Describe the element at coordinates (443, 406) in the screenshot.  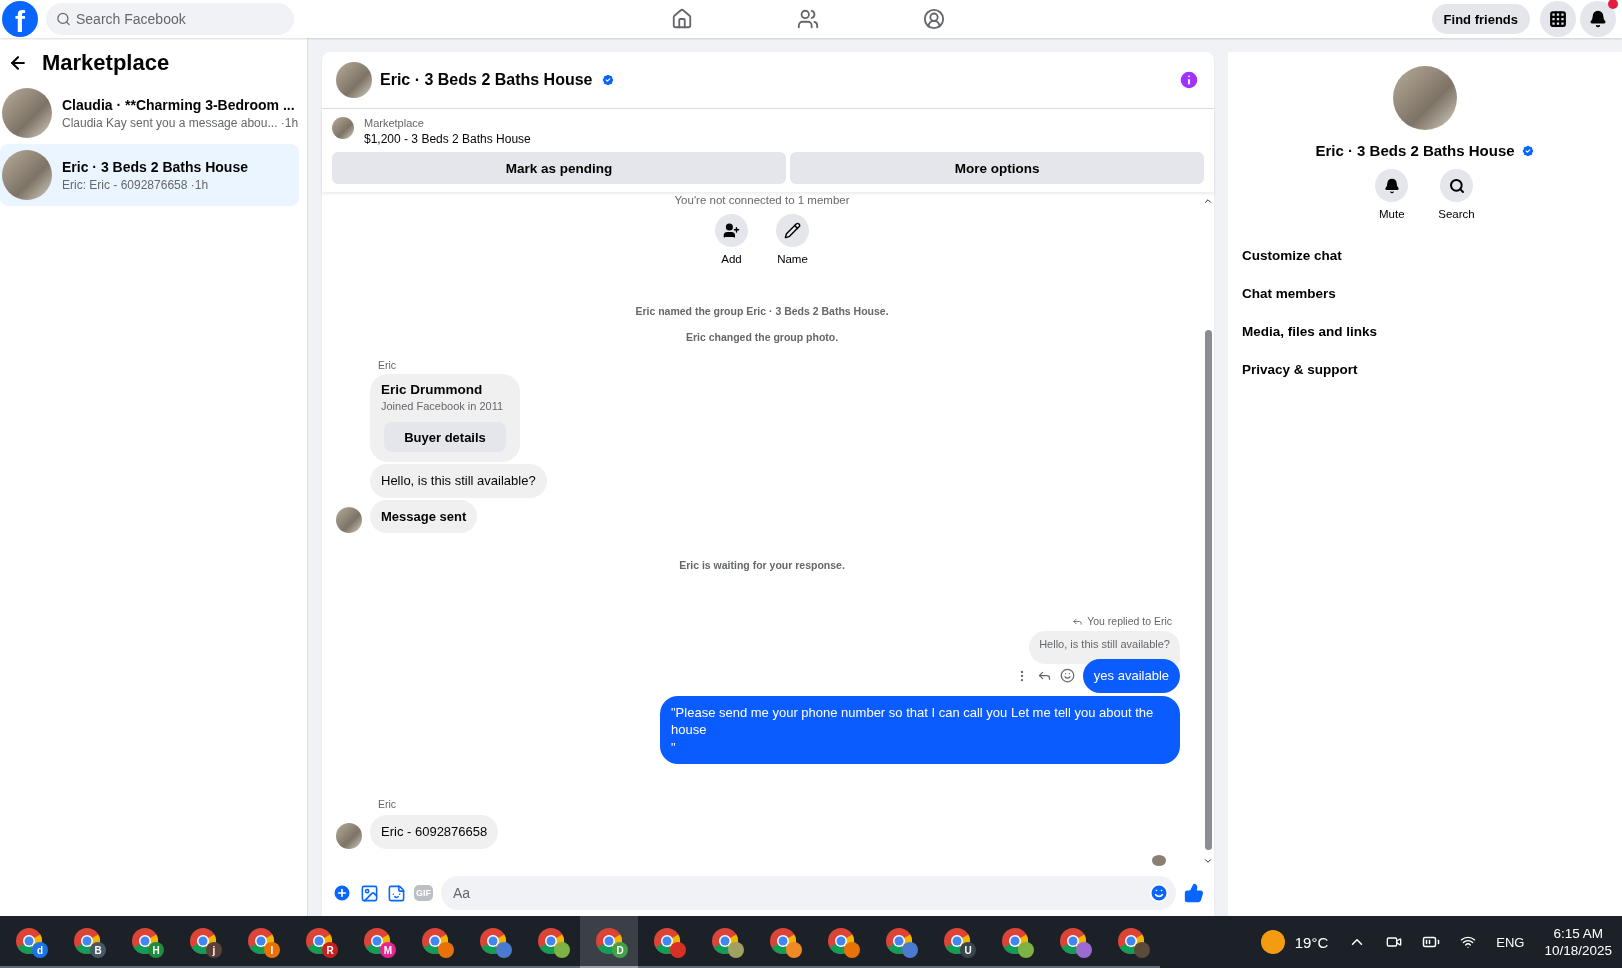
I see `profile-subtitle: Joined Facebook in 2011` at that location.